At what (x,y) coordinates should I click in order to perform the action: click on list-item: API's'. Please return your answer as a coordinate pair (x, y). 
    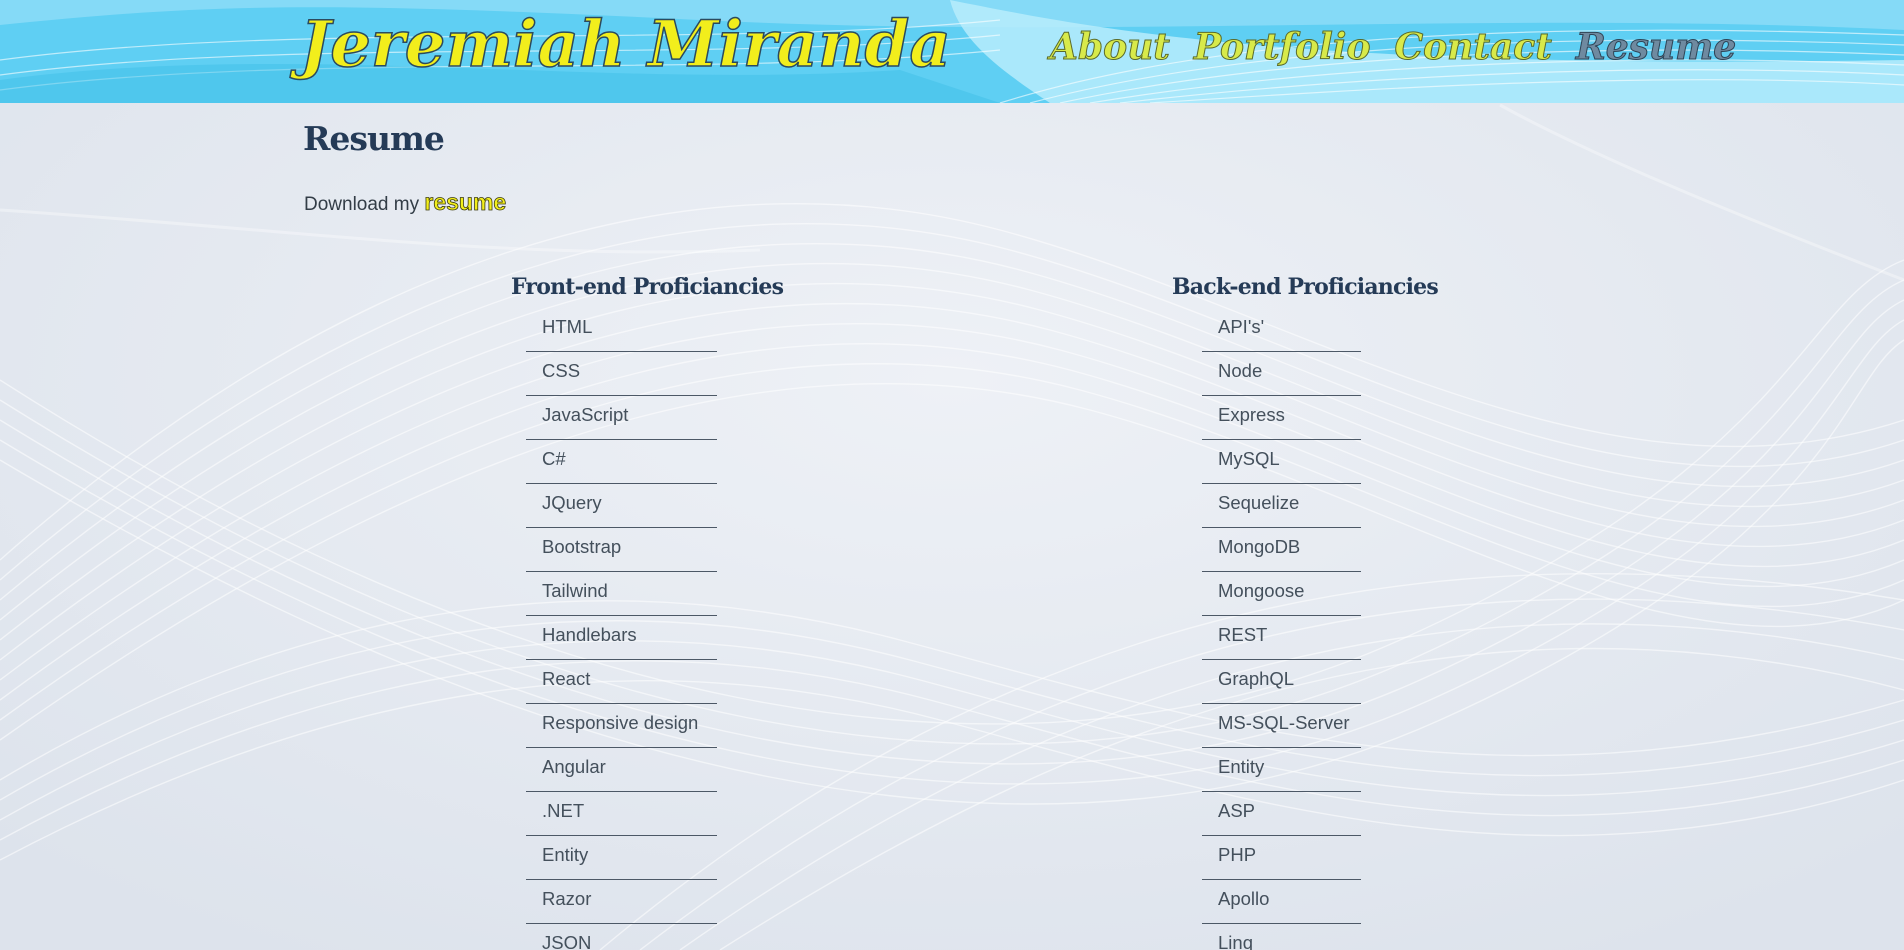
    Looking at the image, I should click on (1281, 330).